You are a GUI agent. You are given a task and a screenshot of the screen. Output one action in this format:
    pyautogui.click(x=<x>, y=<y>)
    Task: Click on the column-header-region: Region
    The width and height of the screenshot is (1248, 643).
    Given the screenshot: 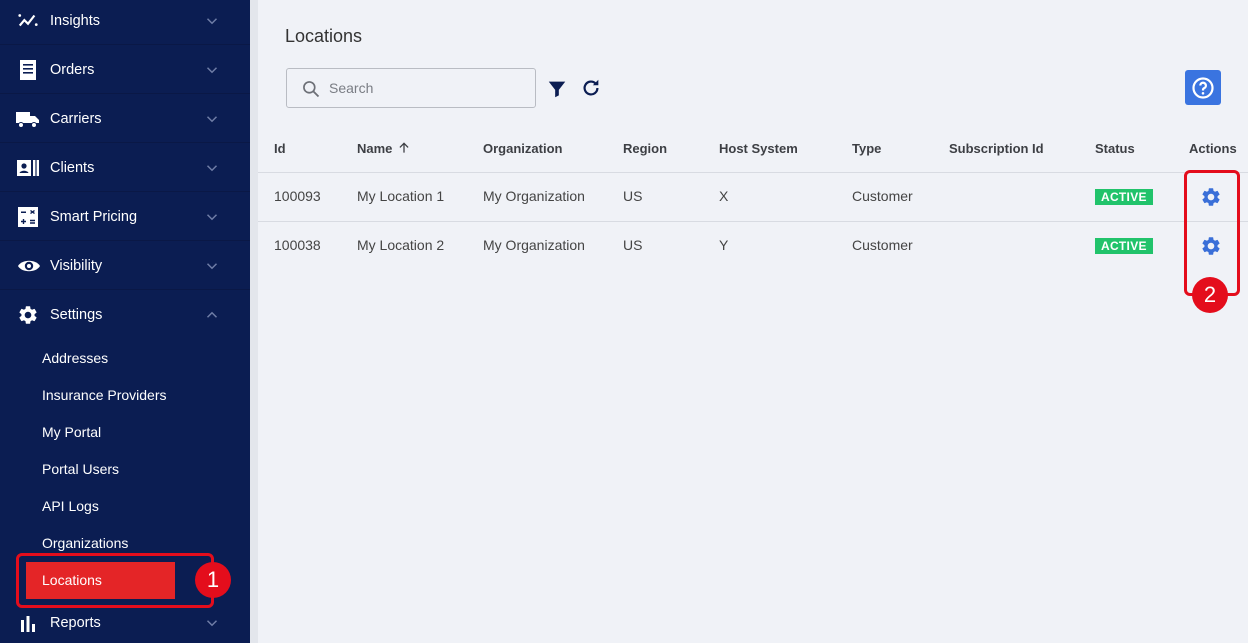 What is the action you would take?
    pyautogui.click(x=645, y=148)
    